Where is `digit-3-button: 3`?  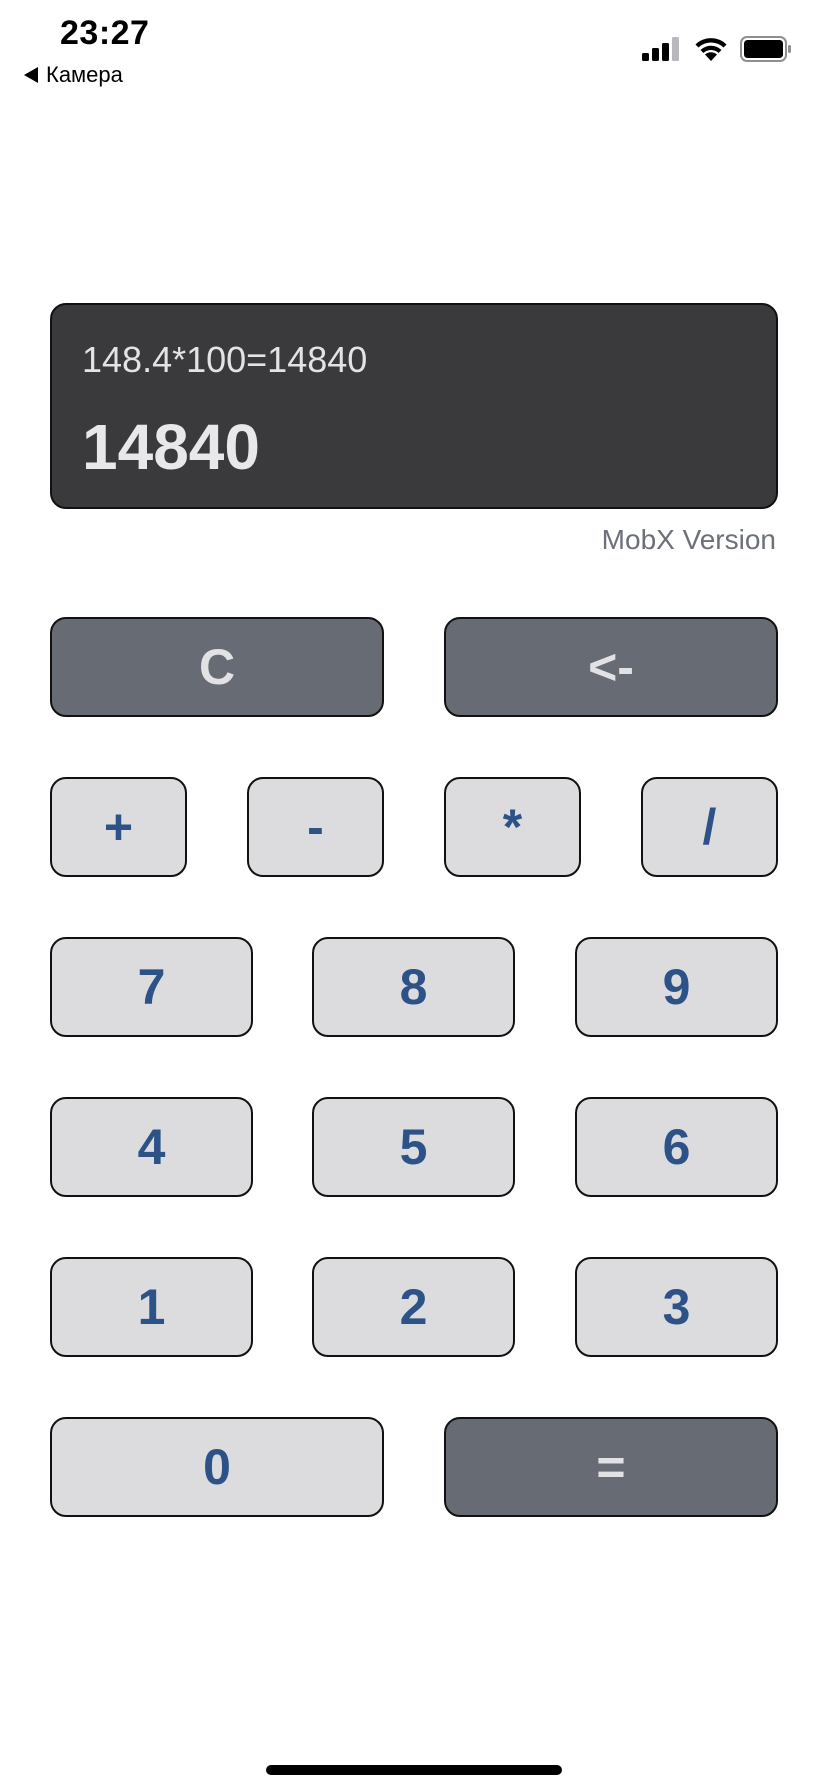
digit-3-button: 3 is located at coordinates (676, 1307).